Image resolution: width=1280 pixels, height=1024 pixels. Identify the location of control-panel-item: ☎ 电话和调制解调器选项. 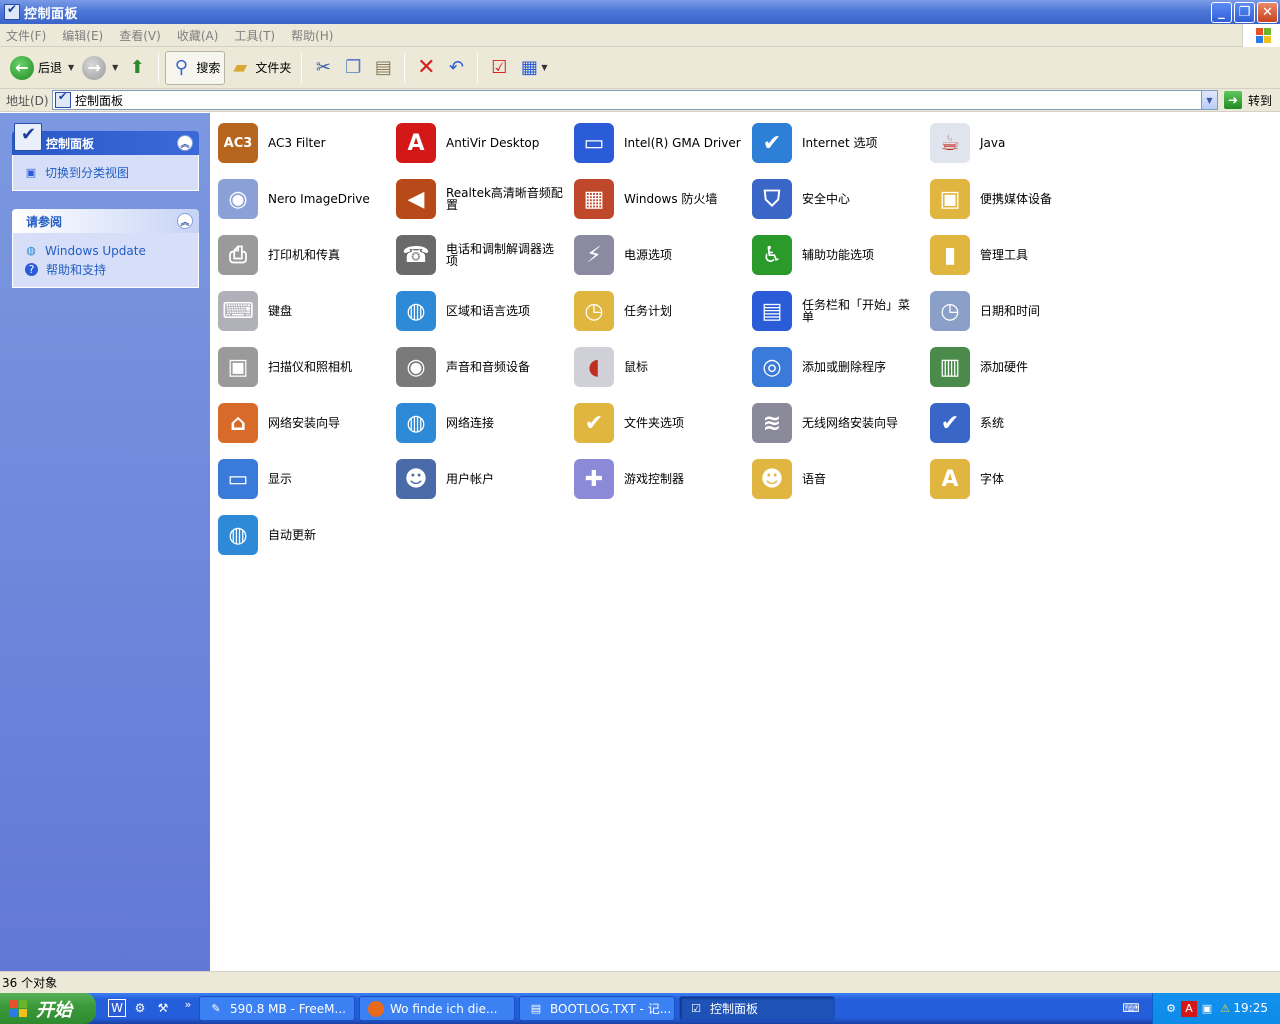
(481, 255).